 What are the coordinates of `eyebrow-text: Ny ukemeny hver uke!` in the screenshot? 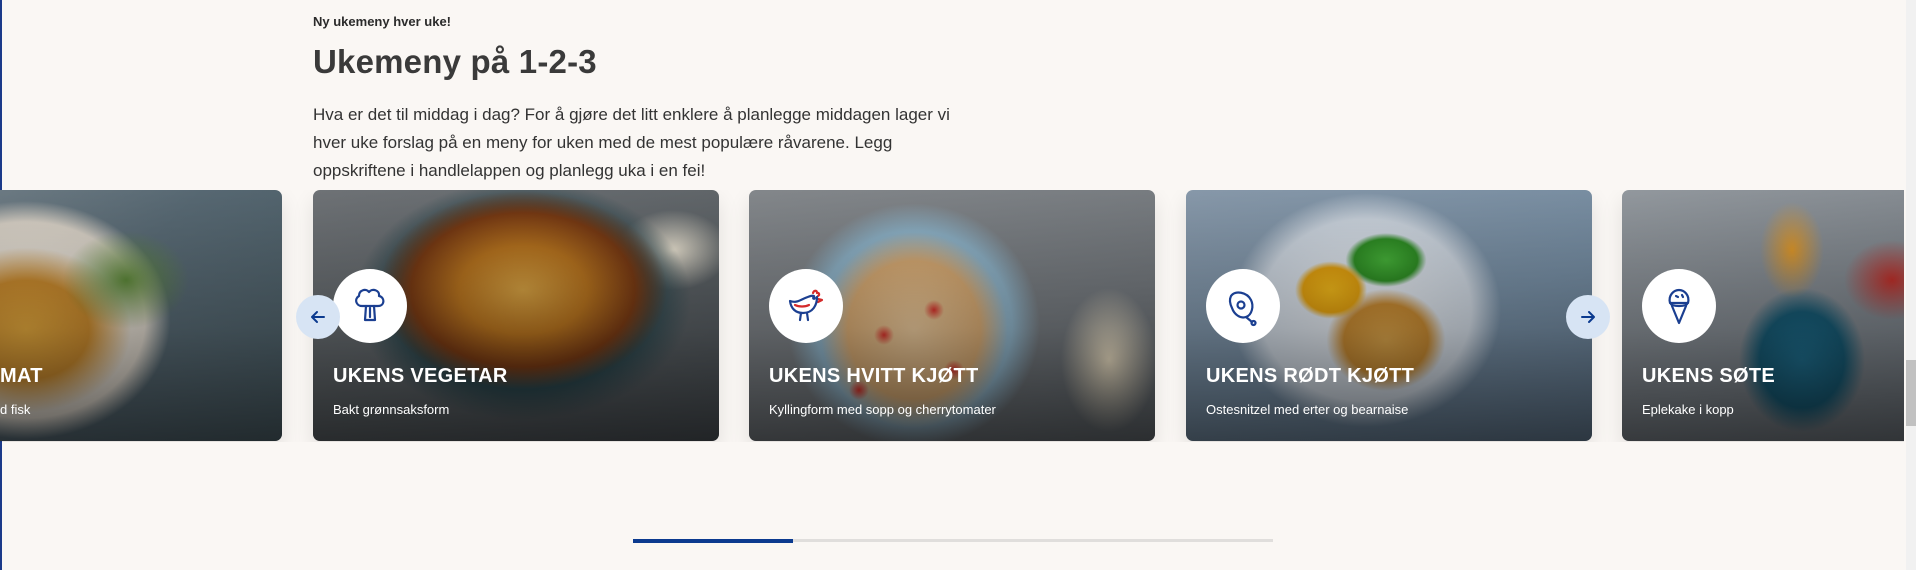 It's located at (382, 21).